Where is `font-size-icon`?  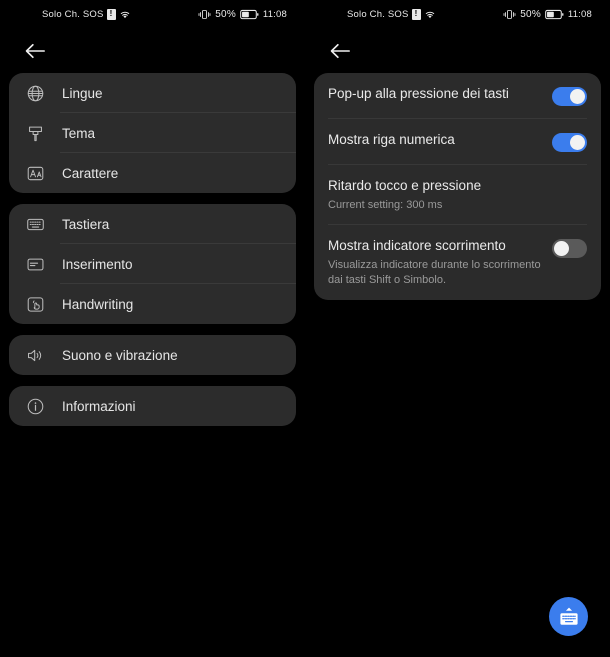 font-size-icon is located at coordinates (35, 173).